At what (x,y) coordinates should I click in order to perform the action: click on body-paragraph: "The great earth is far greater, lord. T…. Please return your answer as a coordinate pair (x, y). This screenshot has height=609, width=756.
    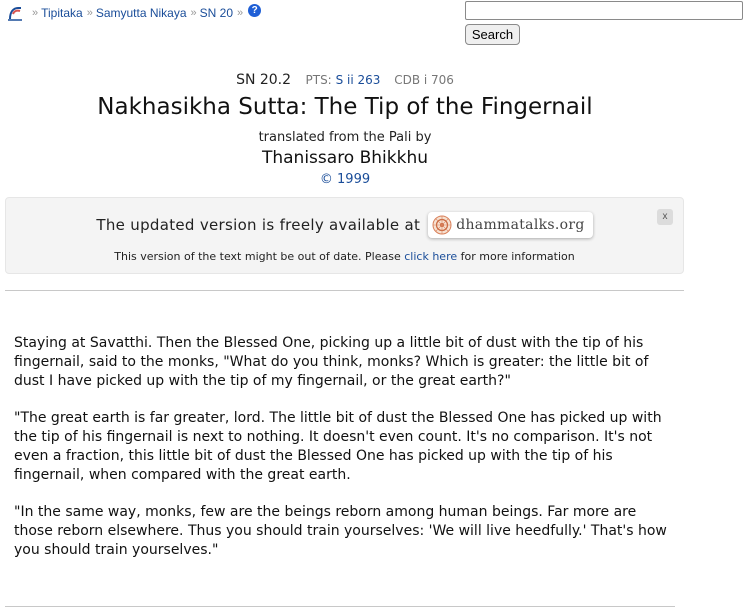
    Looking at the image, I should click on (338, 446).